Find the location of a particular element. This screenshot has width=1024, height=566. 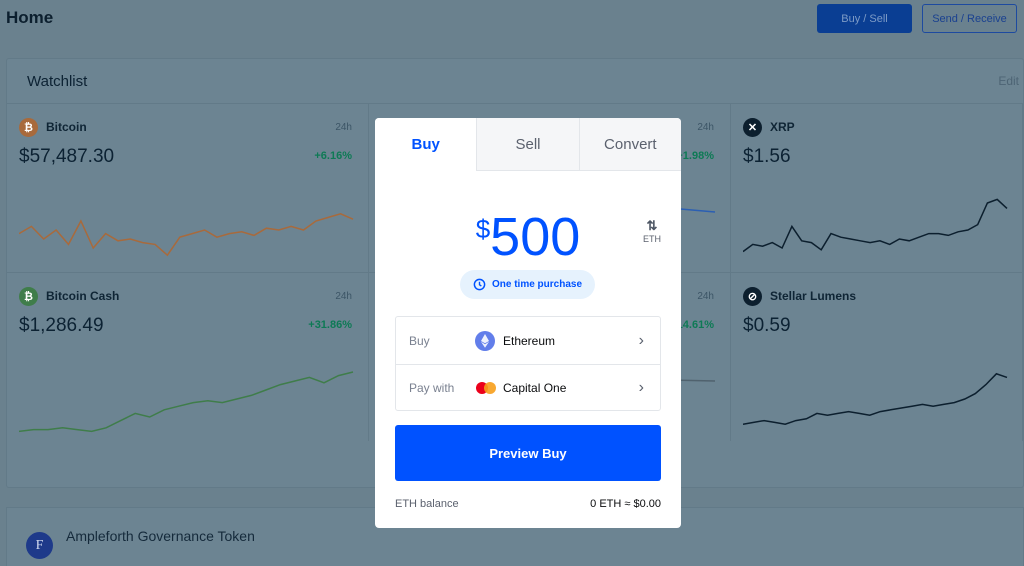

watchlist-card: ✕ XRP $1.56 is located at coordinates (877, 187).